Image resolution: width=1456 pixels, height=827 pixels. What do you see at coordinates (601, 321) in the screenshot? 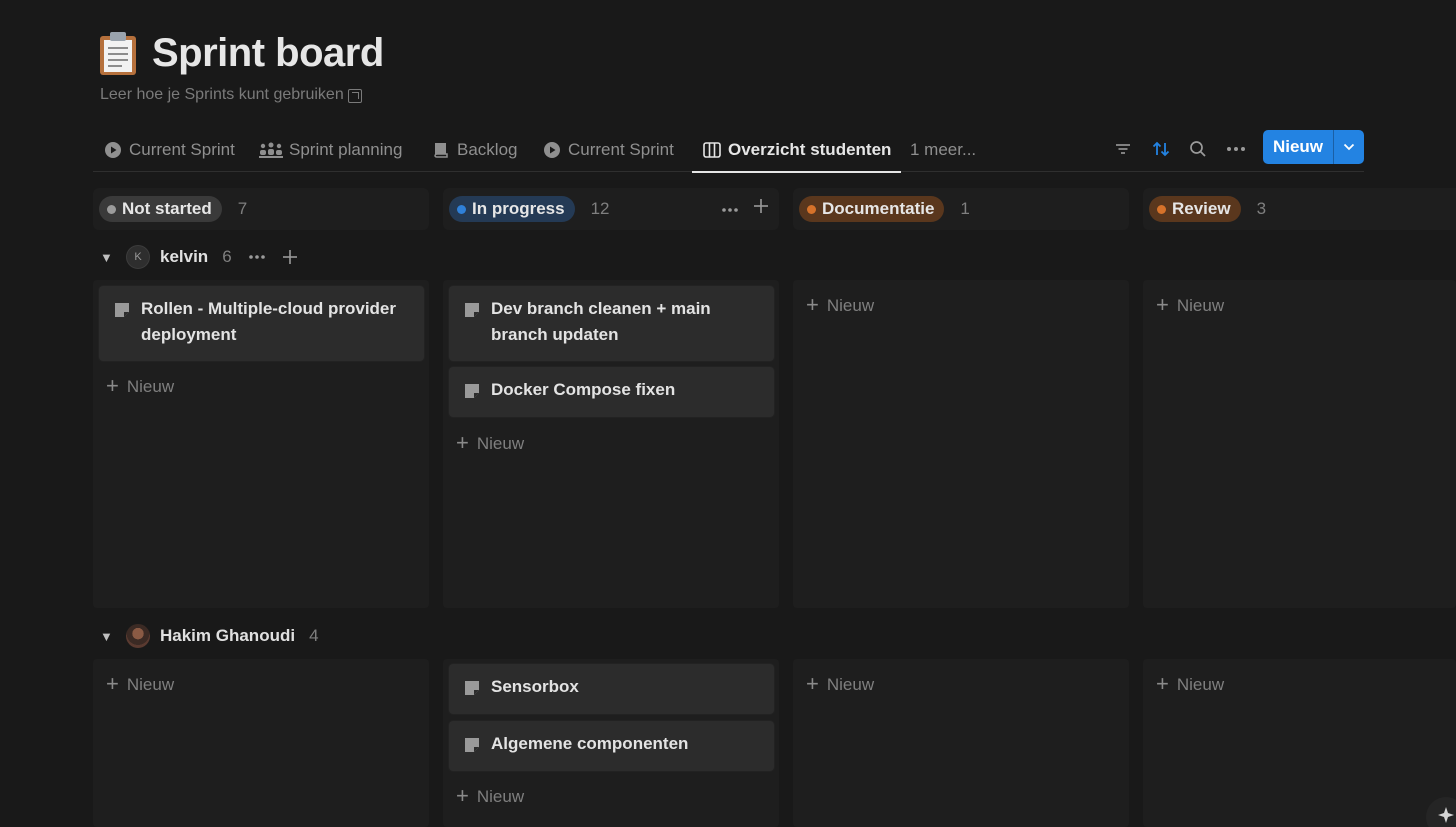
I see `card-title: Dev branch cleanen + main branch updaten` at bounding box center [601, 321].